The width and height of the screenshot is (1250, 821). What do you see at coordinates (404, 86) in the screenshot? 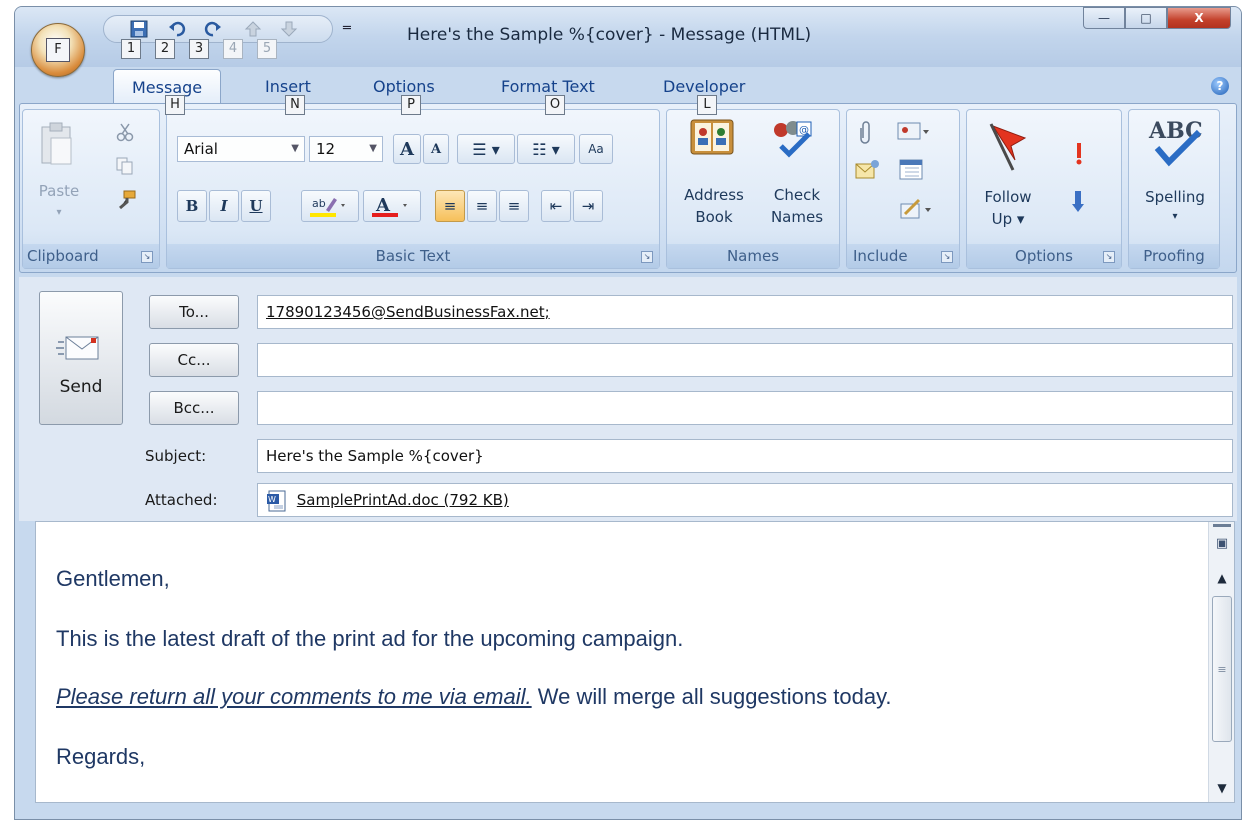
I see `tab-options: Options` at bounding box center [404, 86].